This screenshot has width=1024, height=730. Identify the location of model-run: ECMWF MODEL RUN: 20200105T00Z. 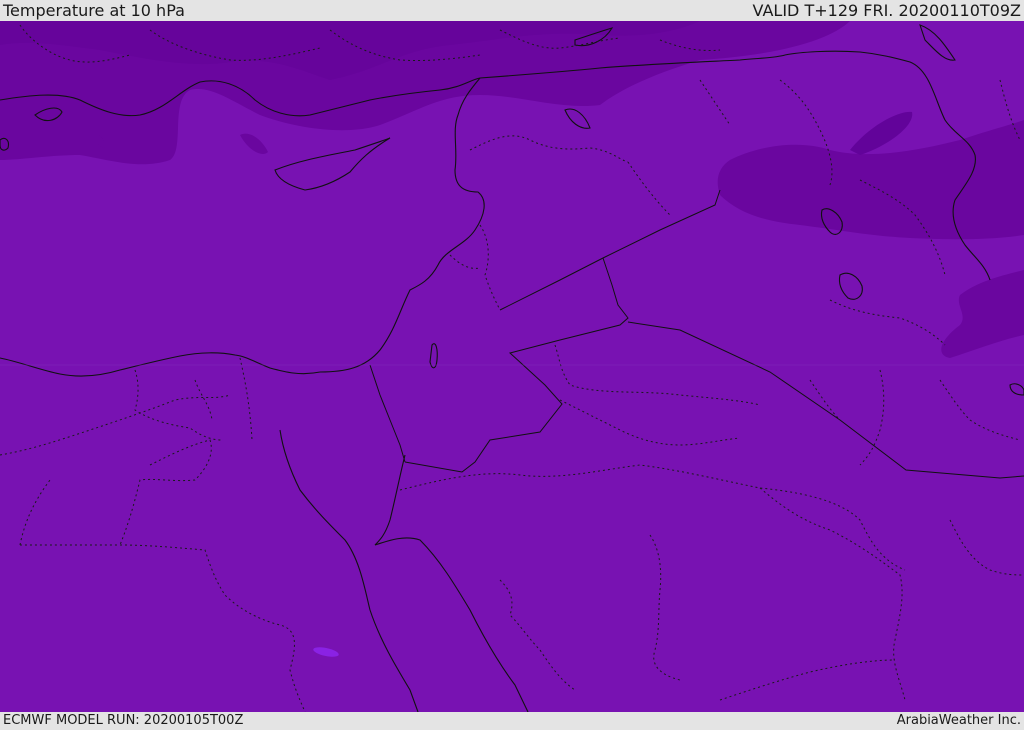
(123, 720).